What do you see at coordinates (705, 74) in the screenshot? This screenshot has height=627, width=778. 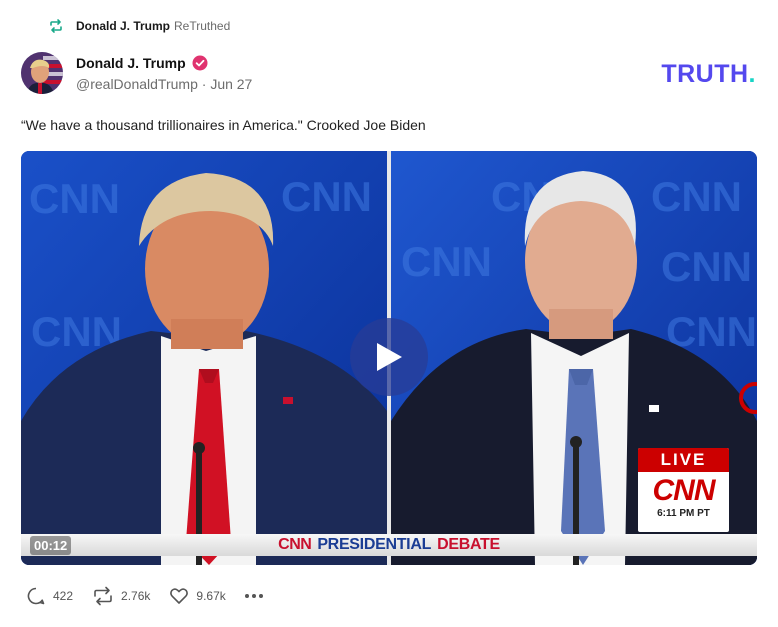 I see `truth-logo-text: TRUTH` at bounding box center [705, 74].